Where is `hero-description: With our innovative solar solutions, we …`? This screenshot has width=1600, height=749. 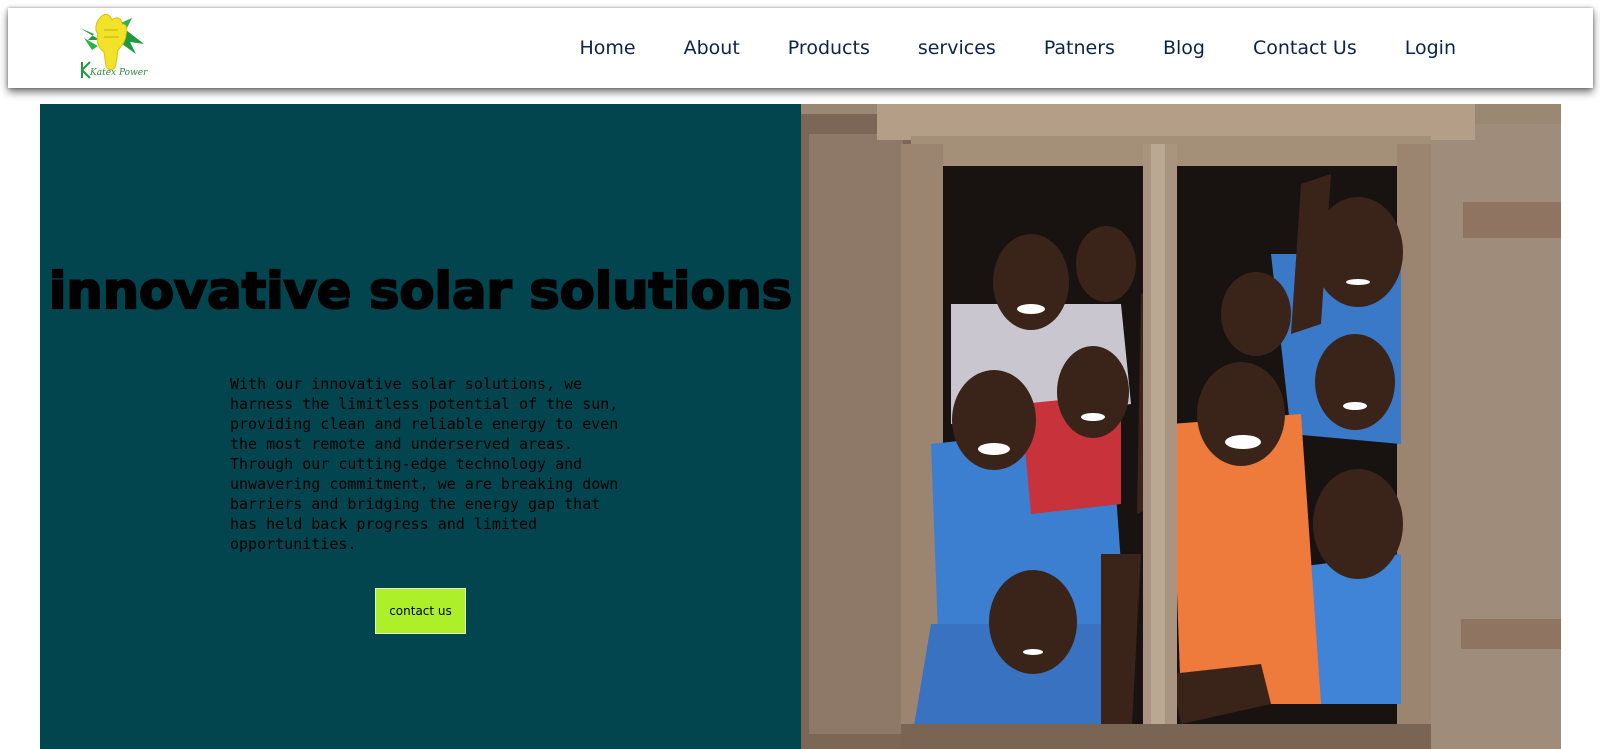
hero-description: With our innovative solar solutions, we … is located at coordinates (424, 464).